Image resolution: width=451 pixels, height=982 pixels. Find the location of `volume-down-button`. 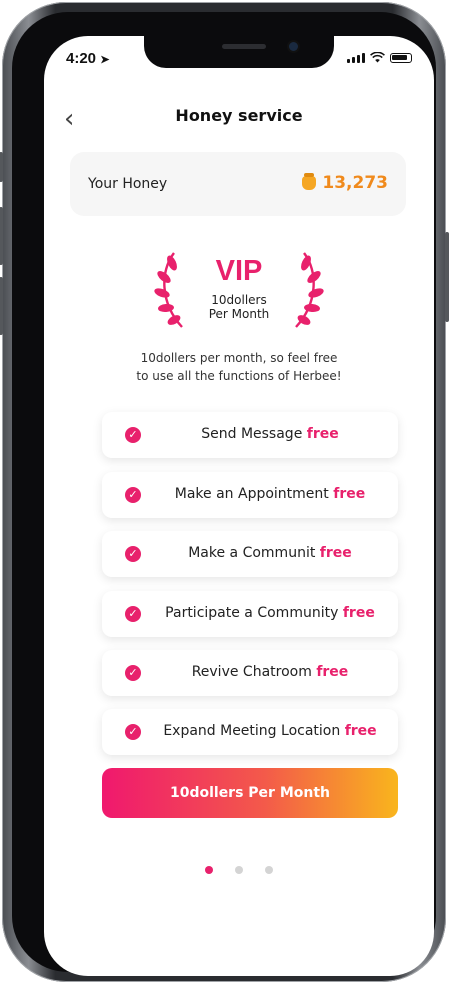

volume-down-button is located at coordinates (1, 306).